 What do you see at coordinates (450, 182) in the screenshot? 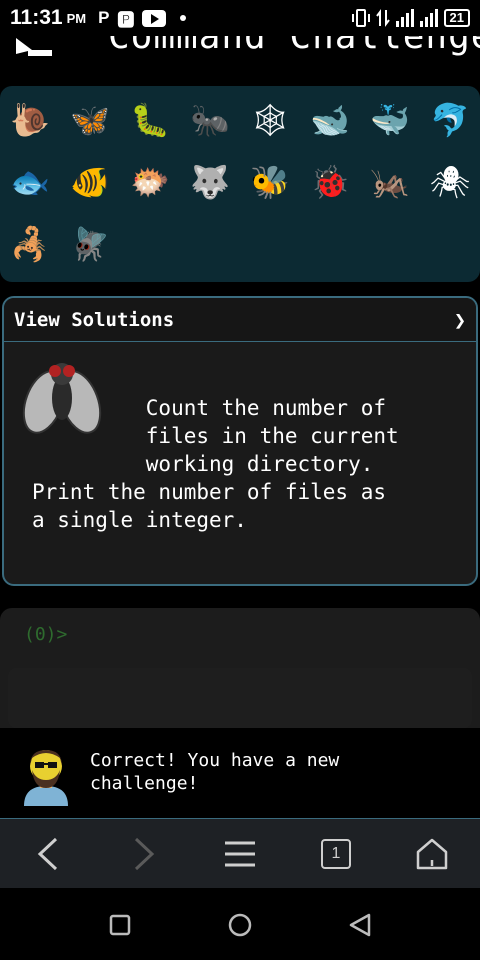
I see `spider-icon: 🕷` at bounding box center [450, 182].